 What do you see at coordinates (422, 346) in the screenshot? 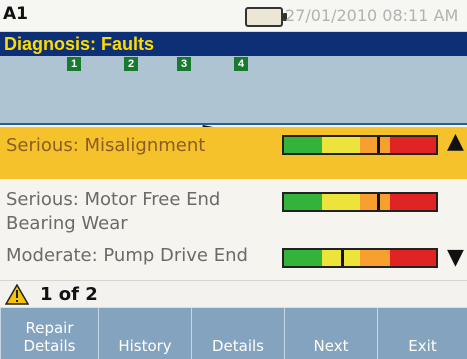
I see `softkey-label: Exit` at bounding box center [422, 346].